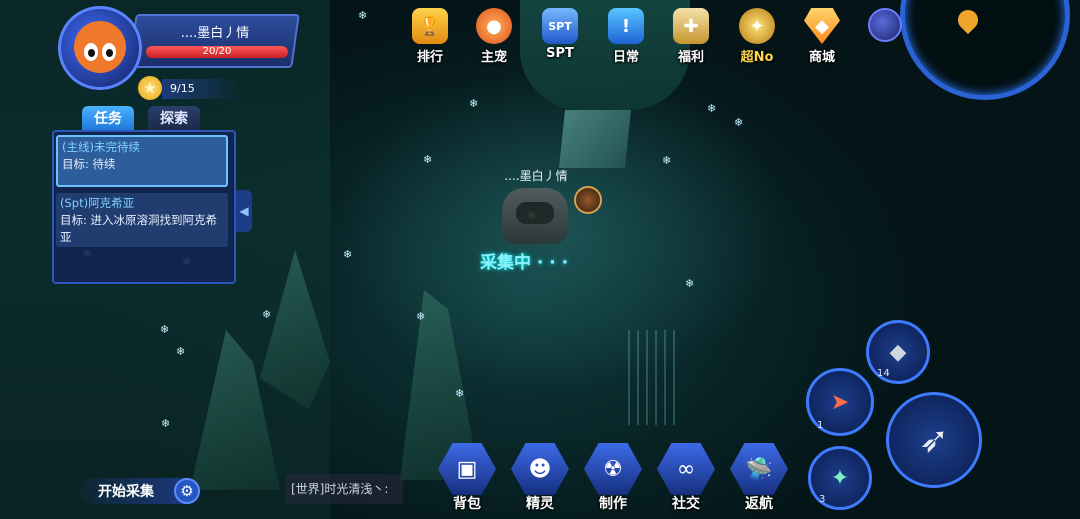 The width and height of the screenshot is (1080, 519). Describe the element at coordinates (540, 469) in the screenshot. I see `spirit-icon: ☻` at that location.